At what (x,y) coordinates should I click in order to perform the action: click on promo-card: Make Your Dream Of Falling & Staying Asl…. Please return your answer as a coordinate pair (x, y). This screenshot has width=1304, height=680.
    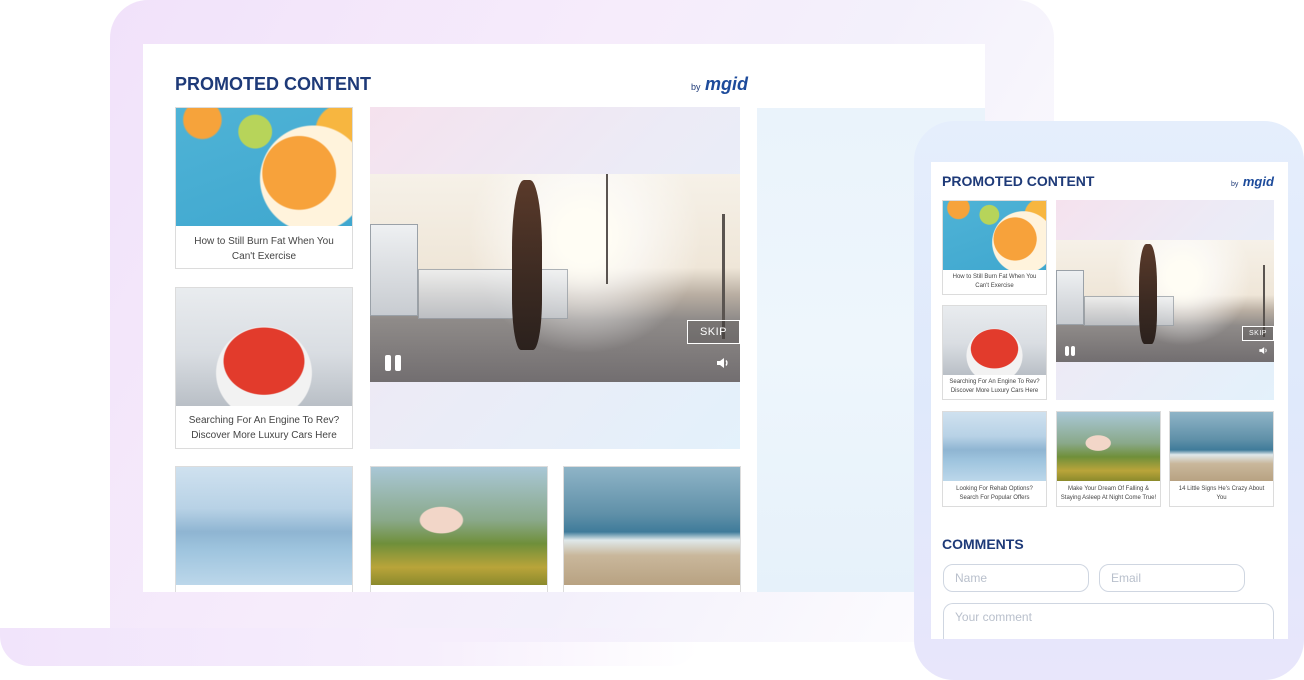
    Looking at the image, I should click on (1108, 459).